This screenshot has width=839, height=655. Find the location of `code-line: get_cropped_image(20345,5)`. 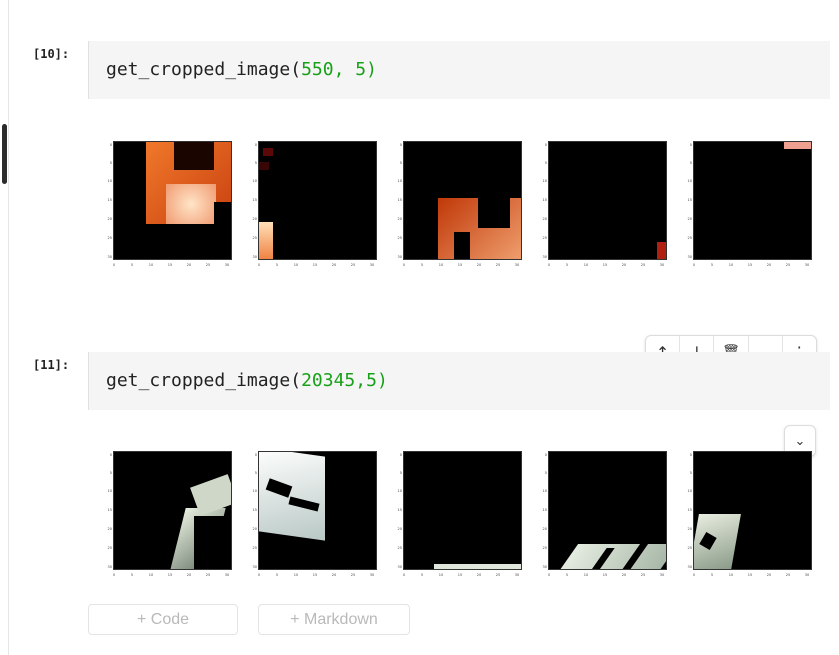

code-line: get_cropped_image(20345,5) is located at coordinates (247, 380).